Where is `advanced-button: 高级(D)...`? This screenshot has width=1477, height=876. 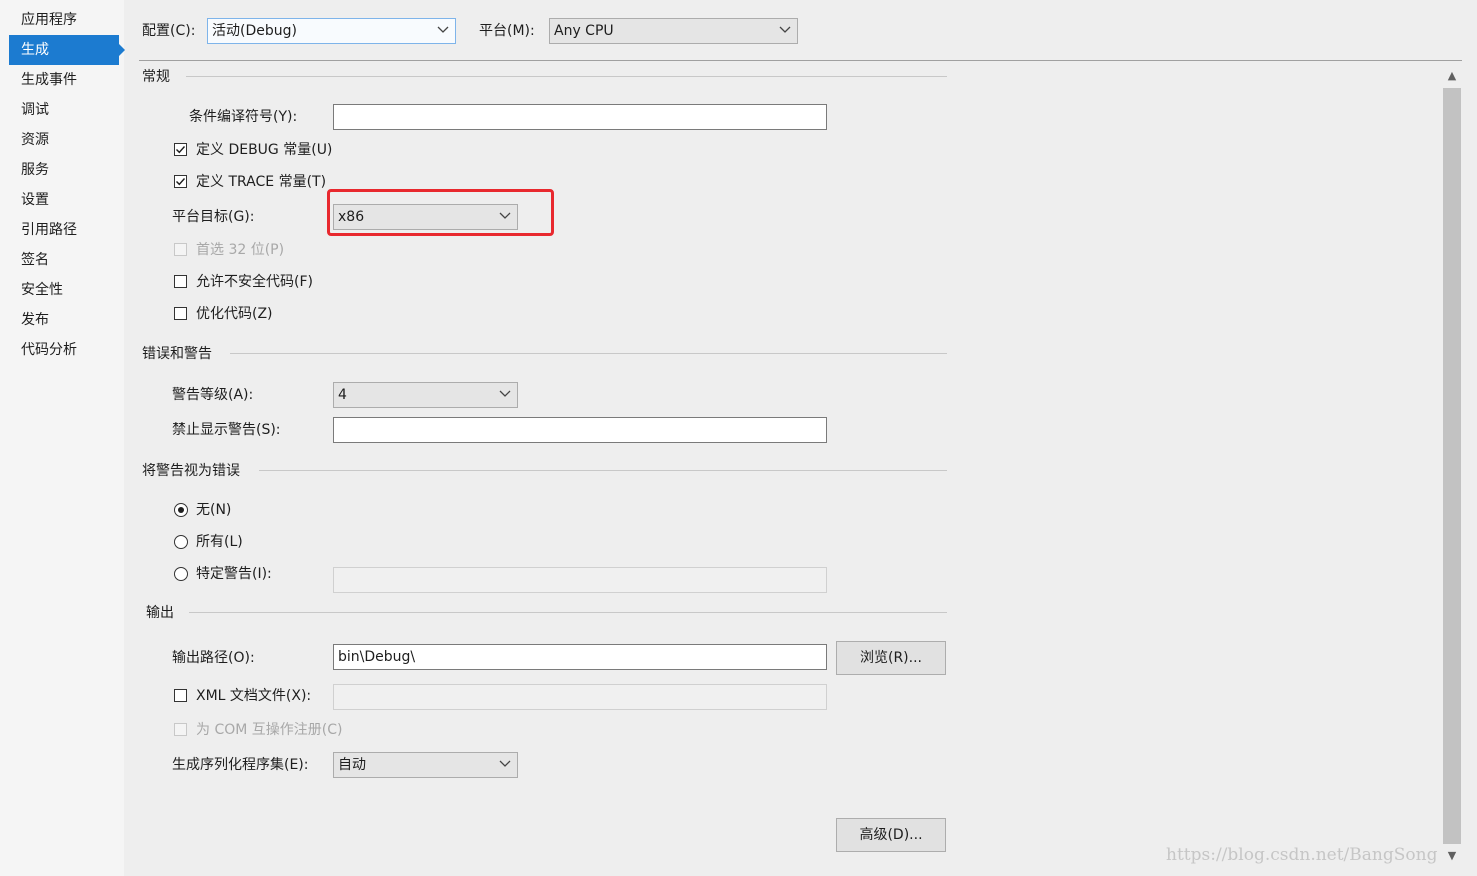
advanced-button: 高级(D)... is located at coordinates (891, 835).